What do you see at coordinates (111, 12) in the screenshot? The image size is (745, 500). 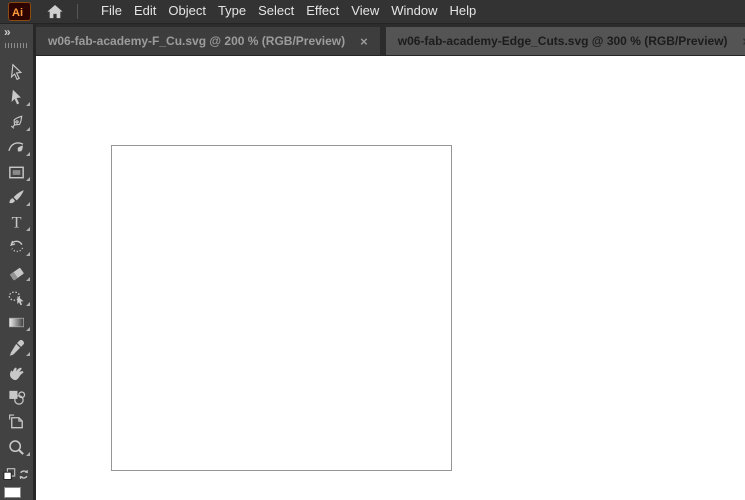 I see `menu-item-file: File` at bounding box center [111, 12].